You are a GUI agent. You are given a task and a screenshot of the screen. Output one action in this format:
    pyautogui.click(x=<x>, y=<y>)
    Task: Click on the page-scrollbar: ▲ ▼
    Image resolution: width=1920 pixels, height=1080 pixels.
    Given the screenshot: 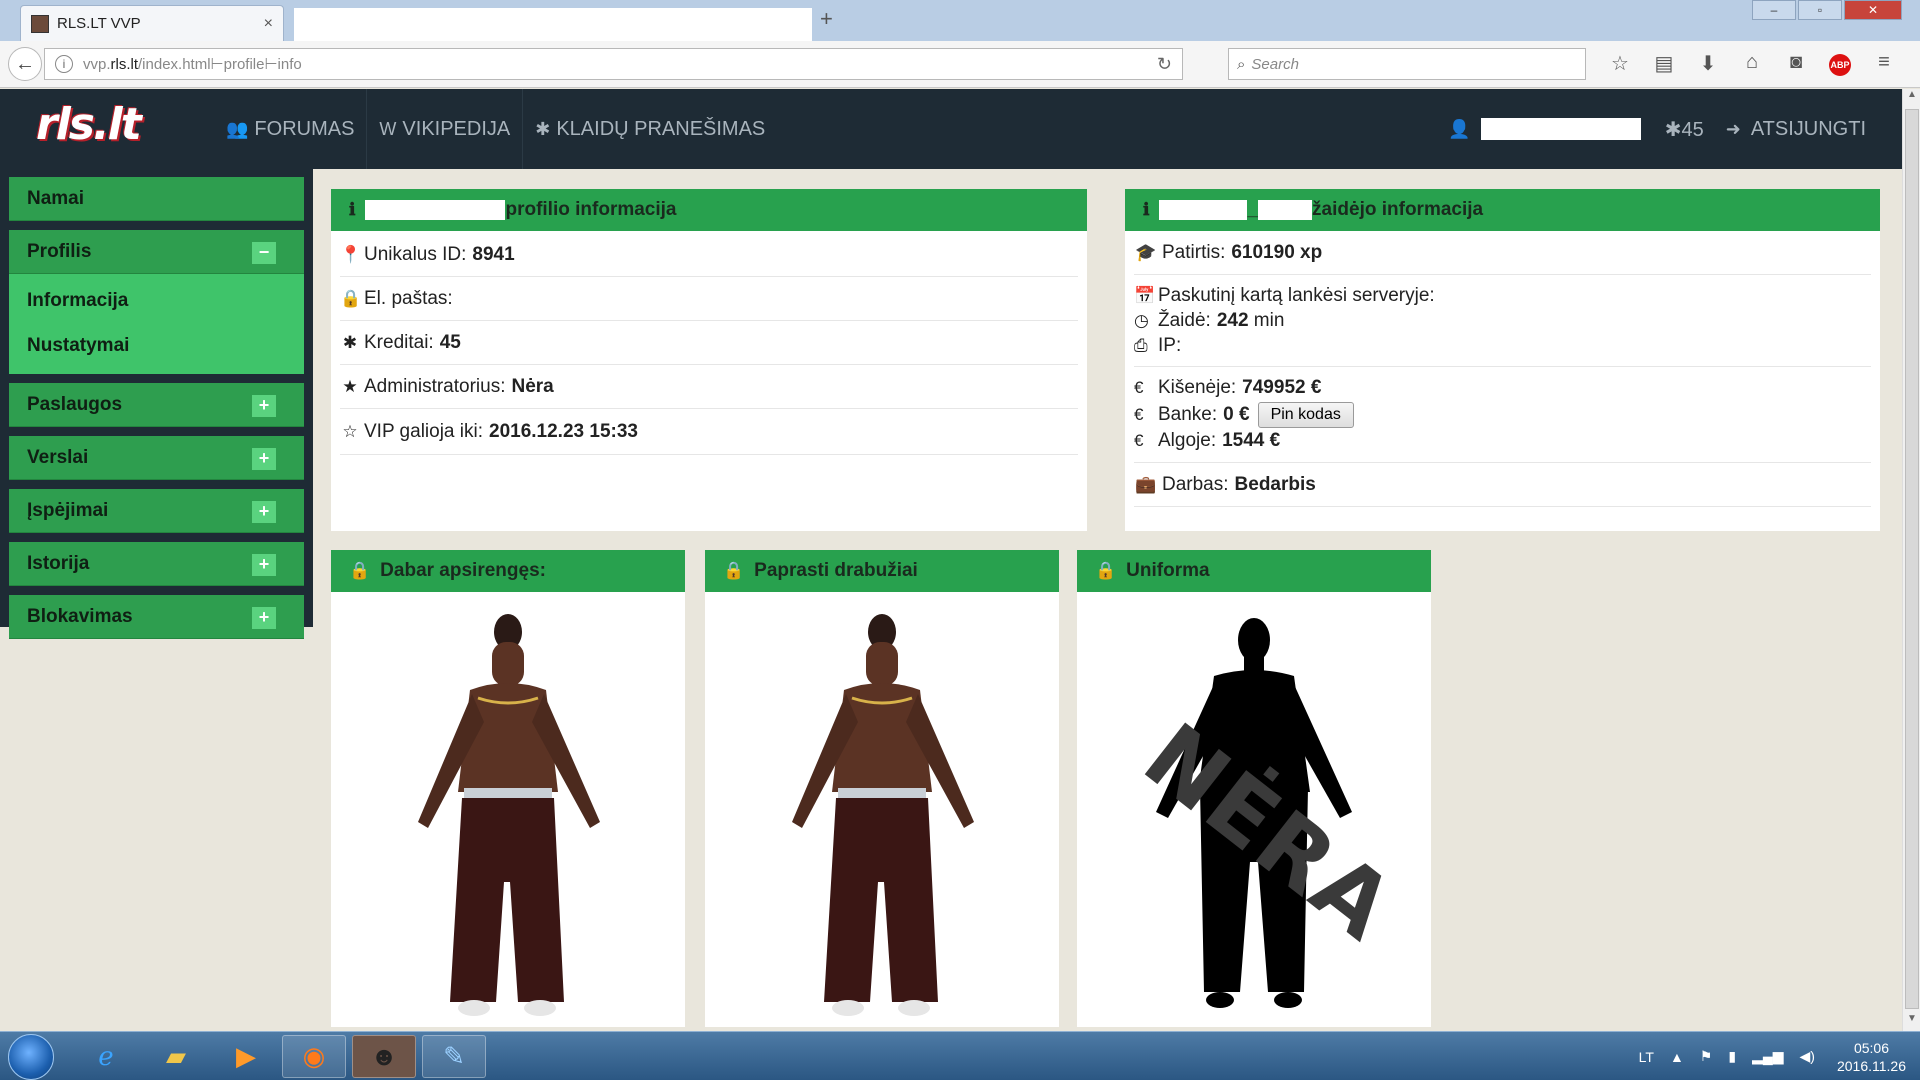 What is the action you would take?
    pyautogui.click(x=1911, y=560)
    